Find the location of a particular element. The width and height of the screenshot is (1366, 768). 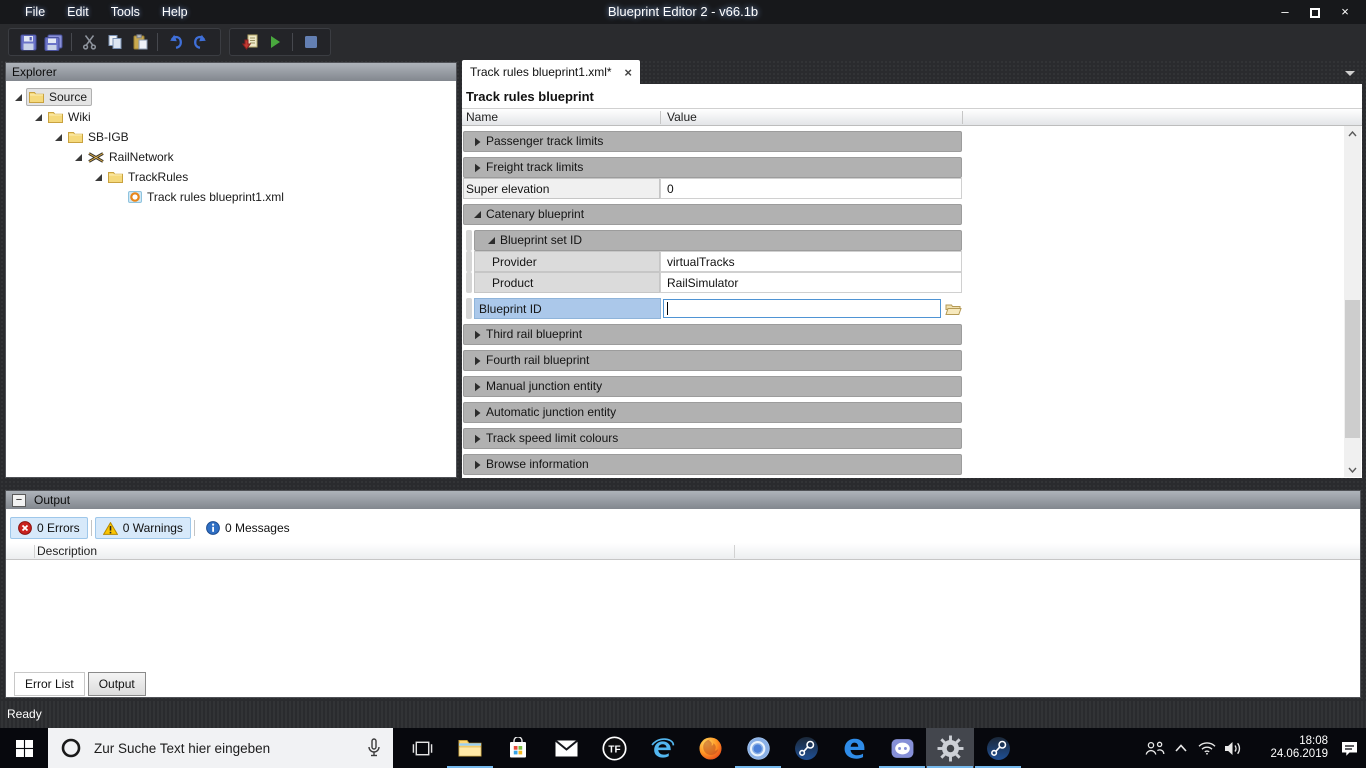

category-row: Freight track limits is located at coordinates (712, 167).